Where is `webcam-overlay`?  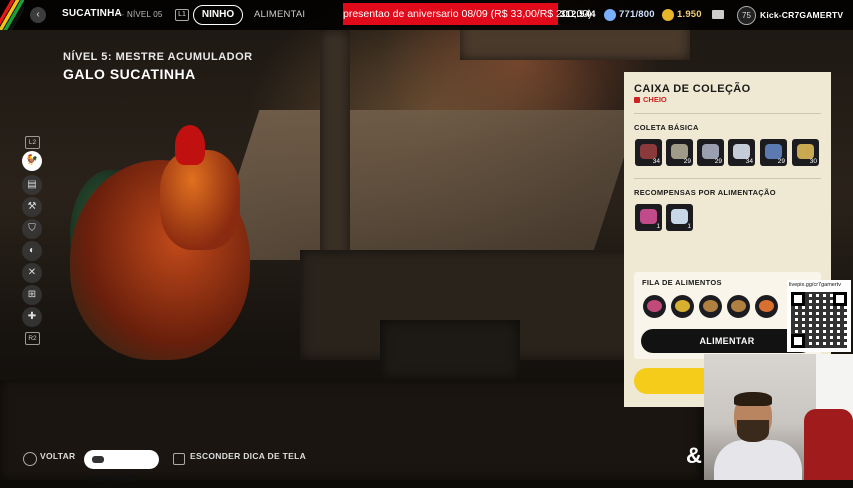 webcam-overlay is located at coordinates (778, 417).